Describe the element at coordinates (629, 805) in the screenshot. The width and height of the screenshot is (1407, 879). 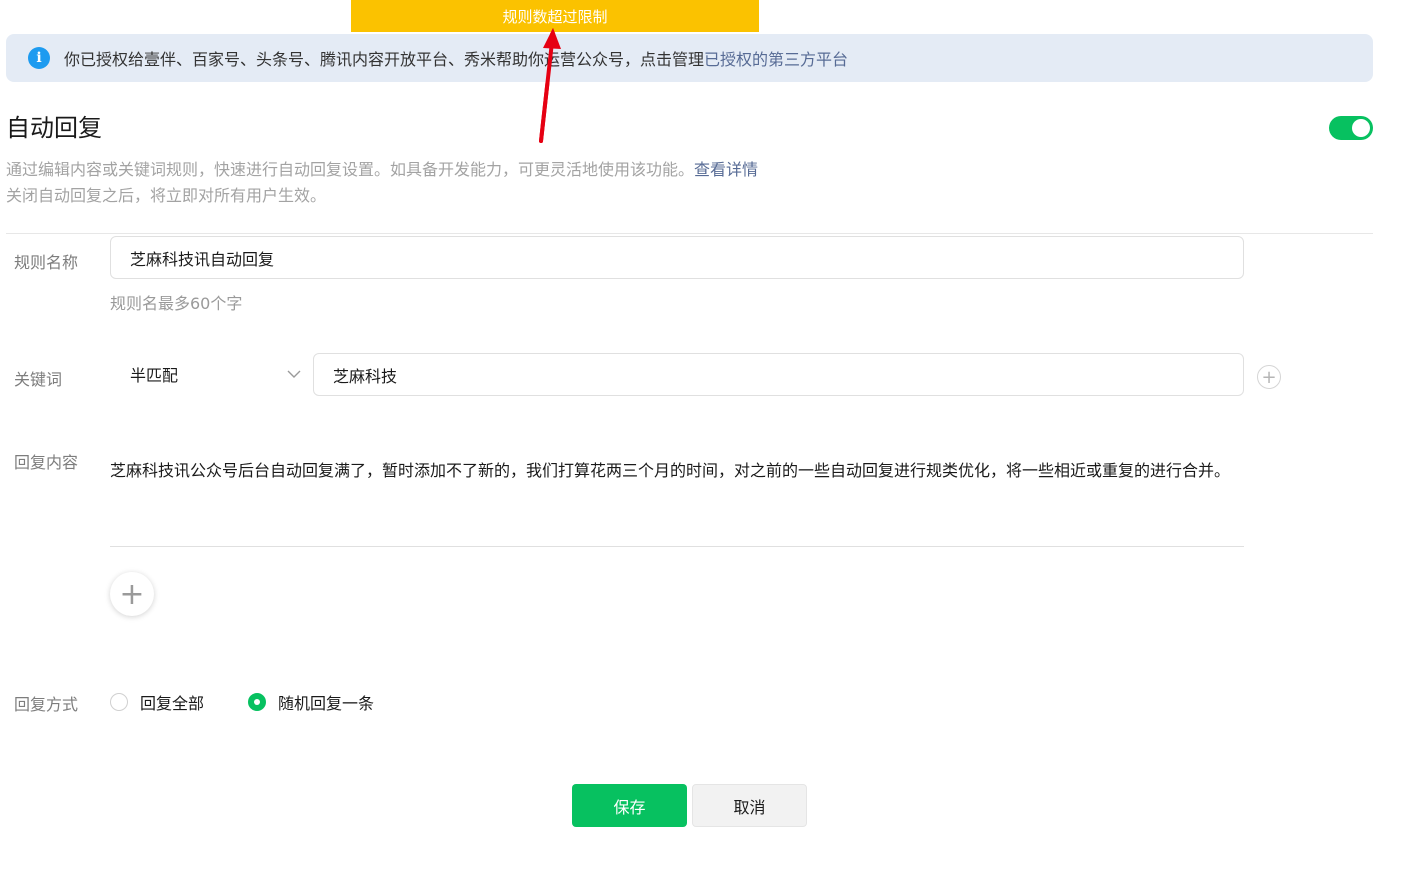
I see `save-button: 保存` at that location.